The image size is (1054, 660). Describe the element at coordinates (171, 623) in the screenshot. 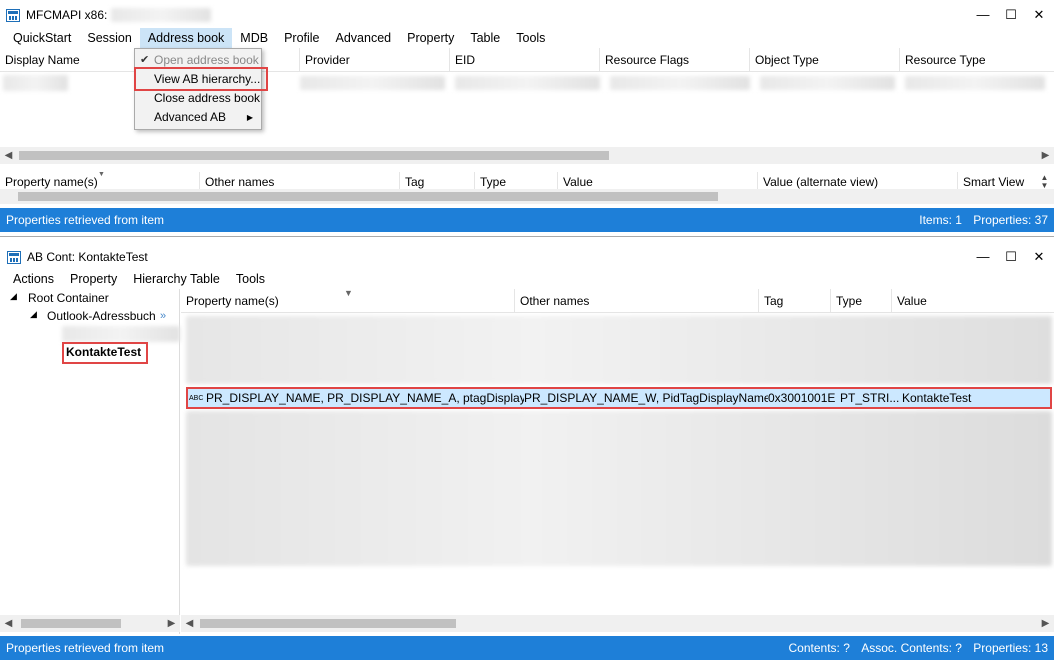

I see `tree-scroll-right-icon: ▶` at that location.